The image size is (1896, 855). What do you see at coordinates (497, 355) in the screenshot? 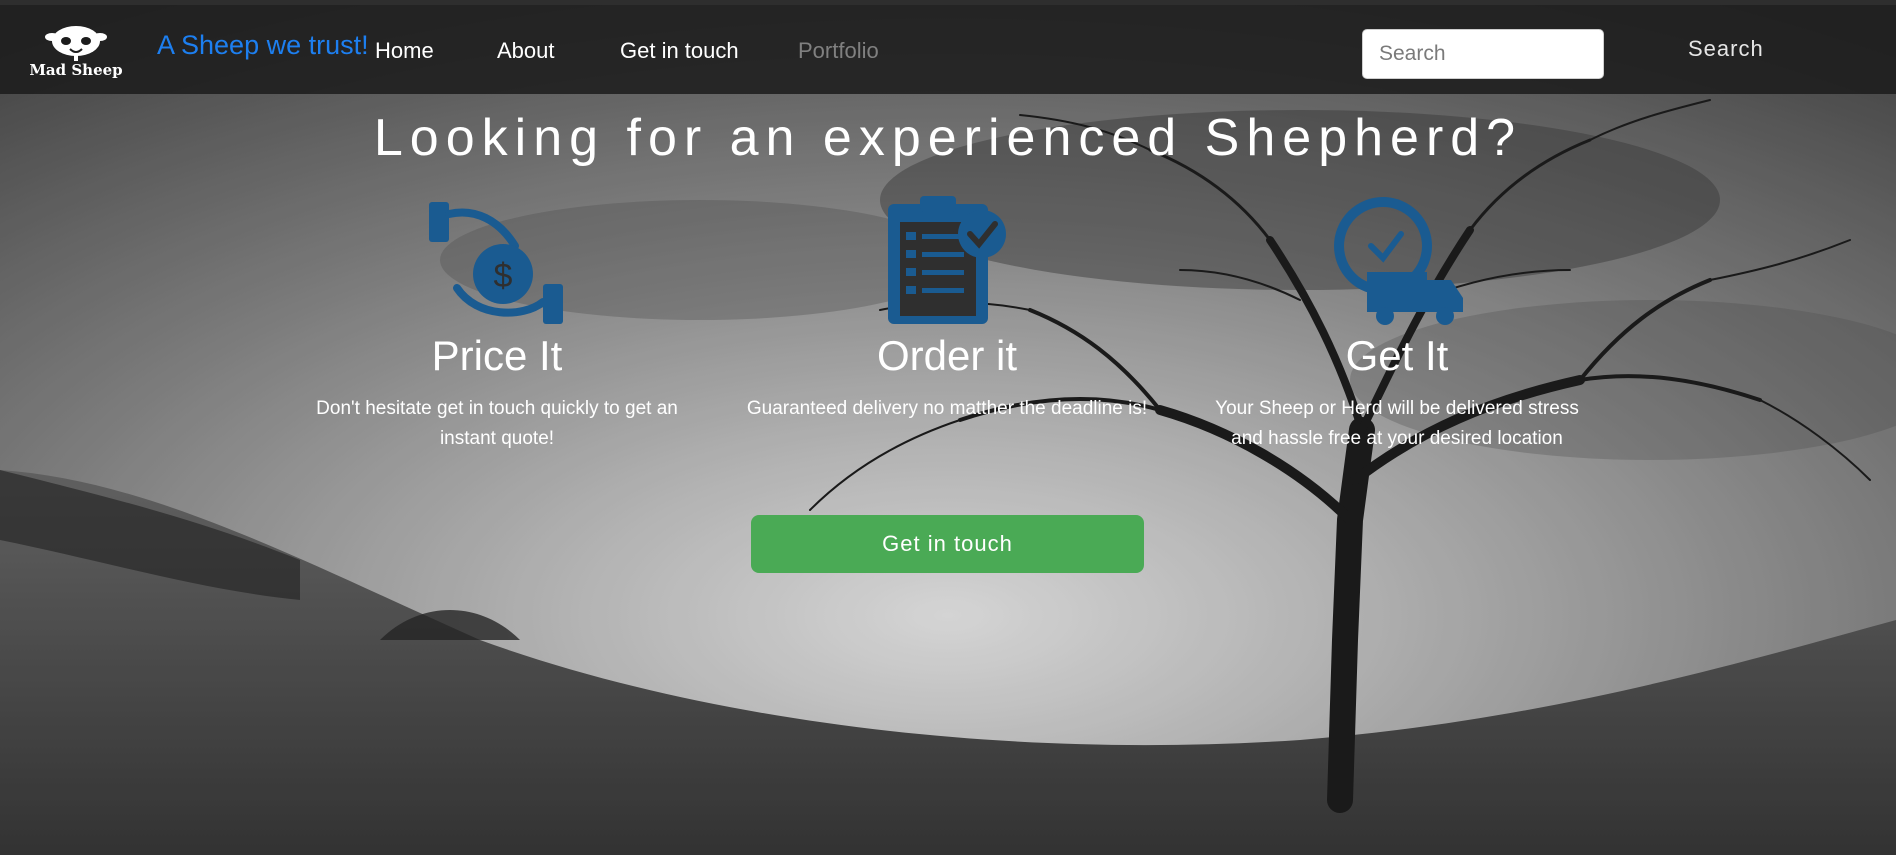
I see `feature-title: Price It` at bounding box center [497, 355].